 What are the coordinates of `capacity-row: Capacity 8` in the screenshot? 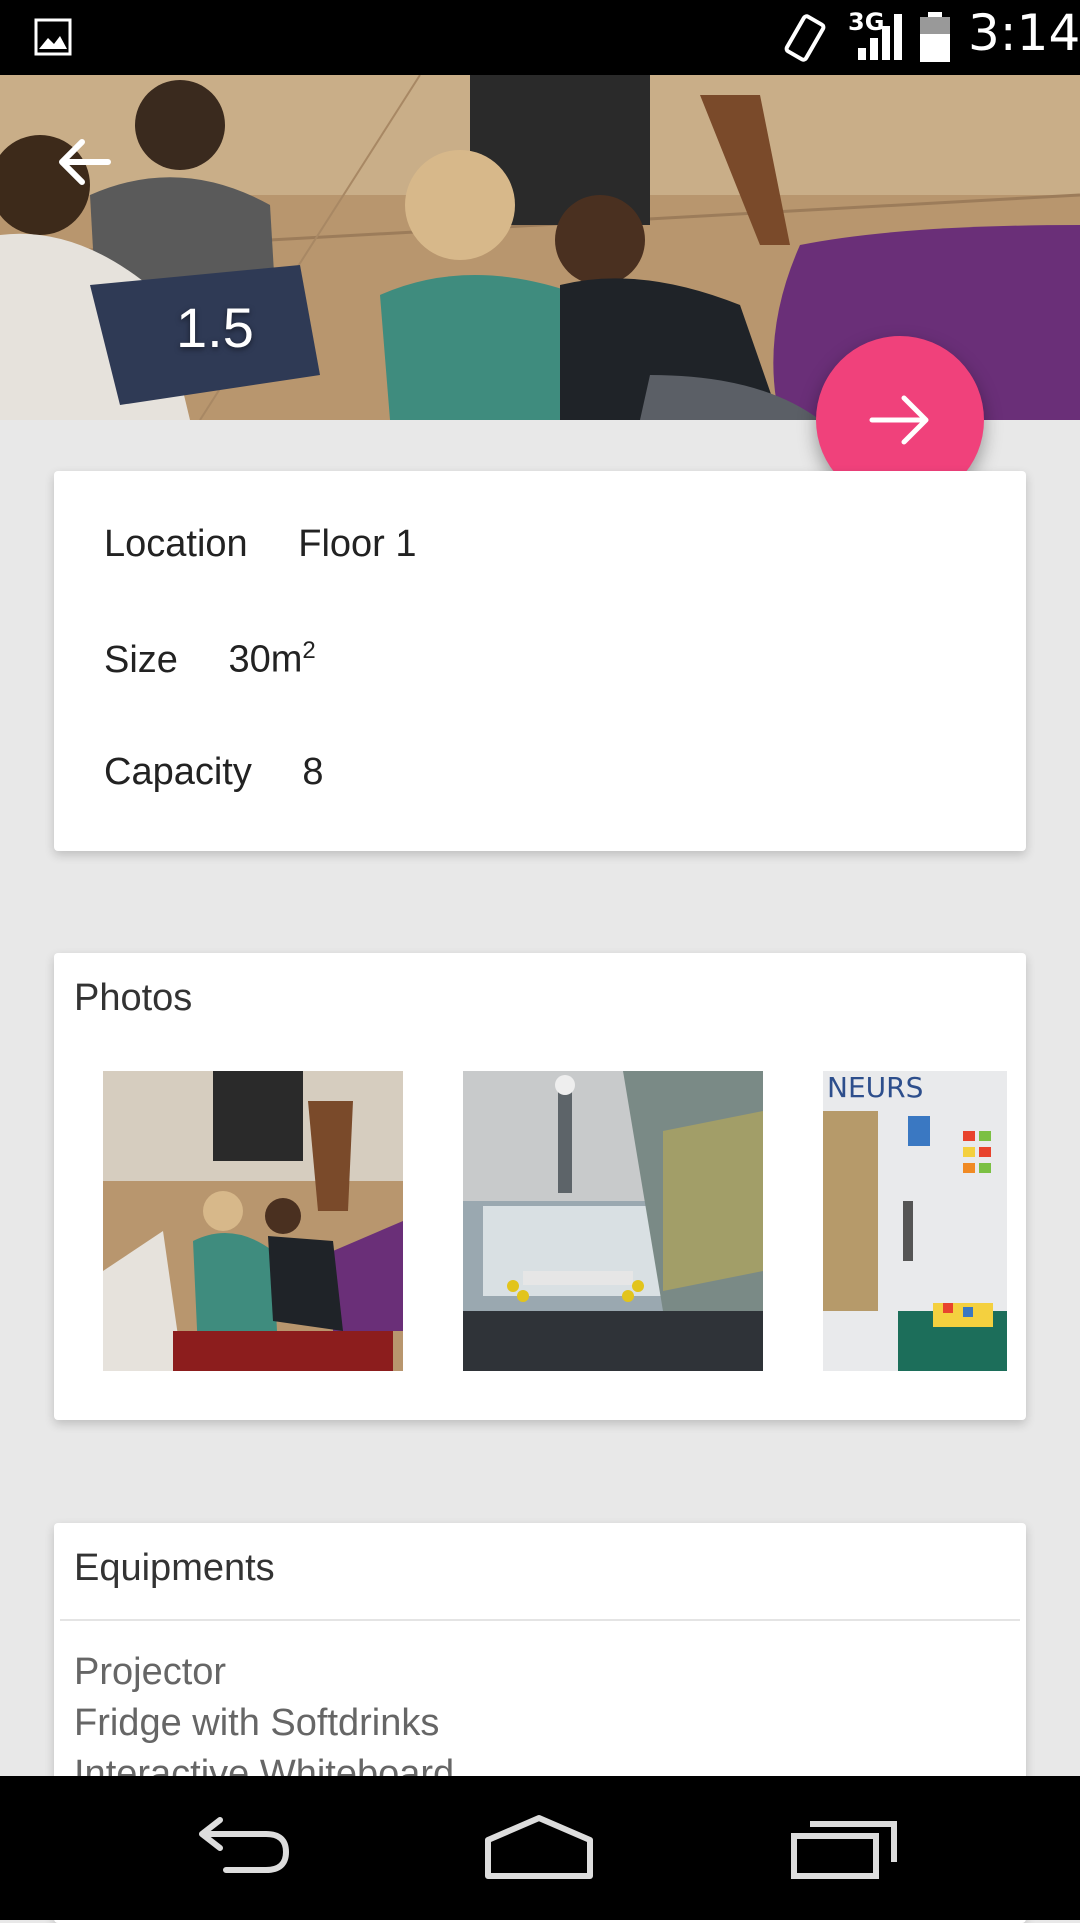 It's located at (214, 772).